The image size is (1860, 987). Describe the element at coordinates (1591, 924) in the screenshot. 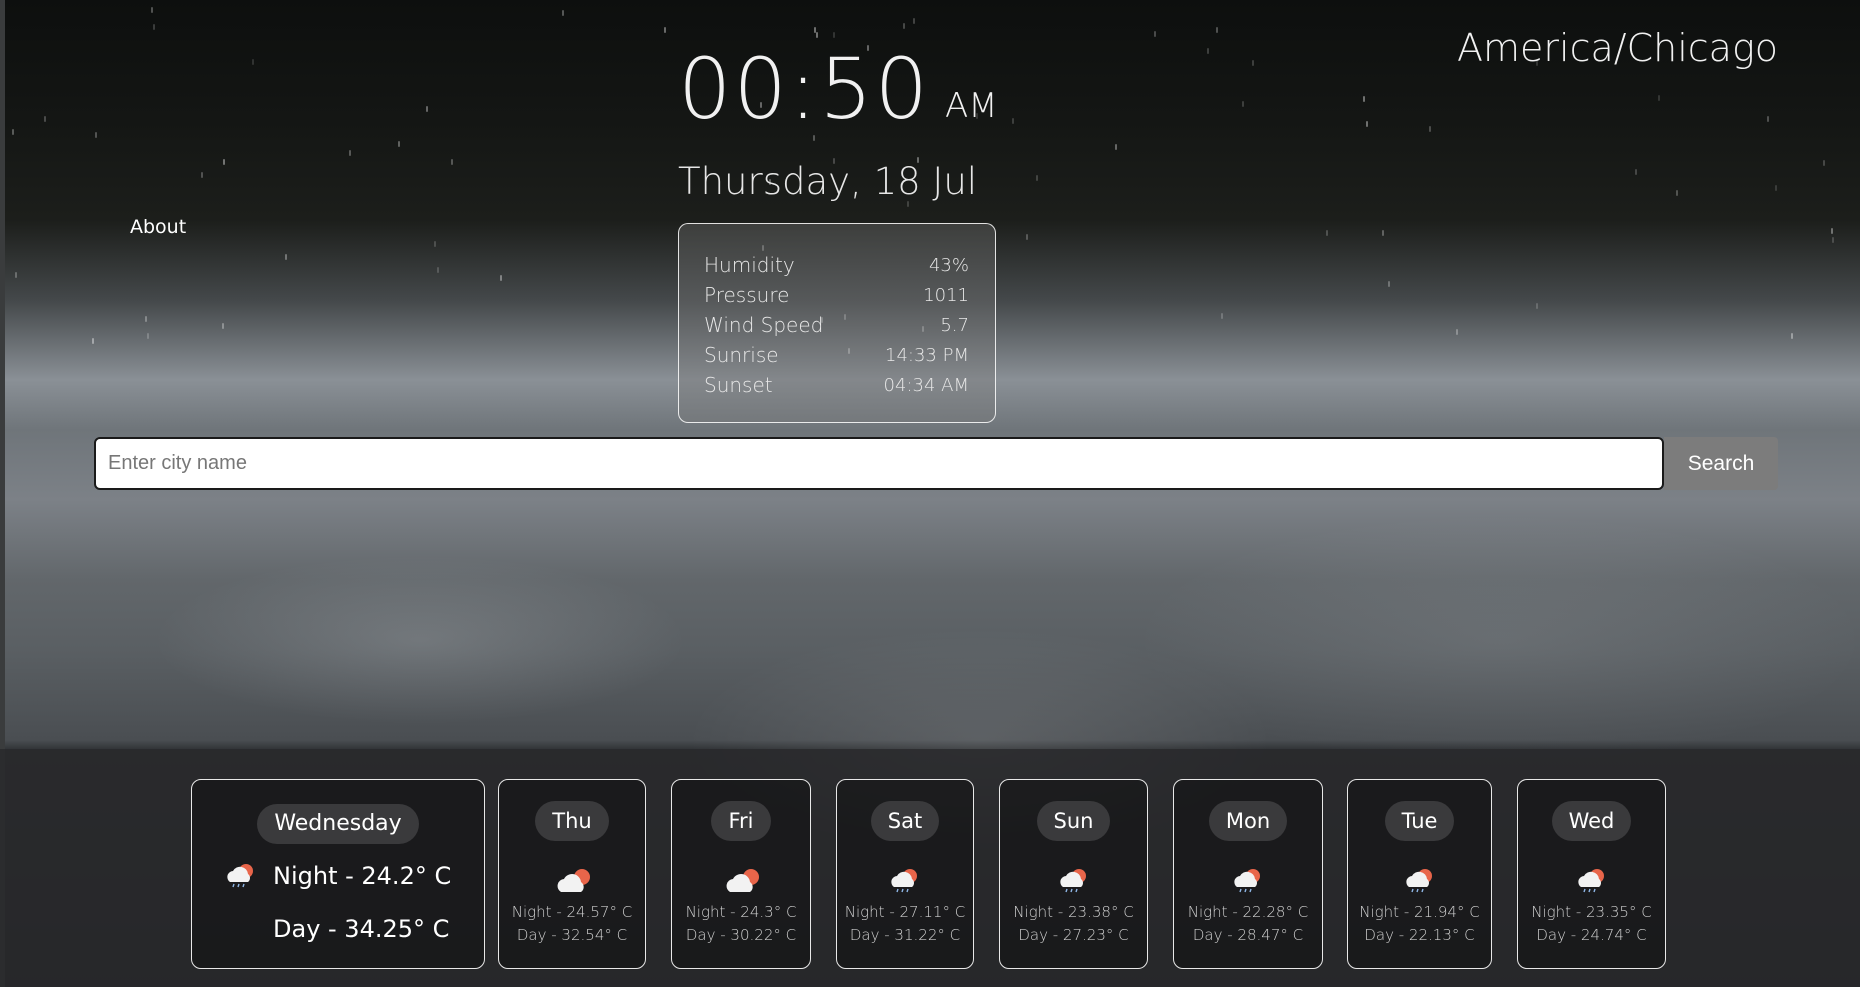

I see `forecast-temps: Night - 23.35° C Day - 24.74° C` at that location.